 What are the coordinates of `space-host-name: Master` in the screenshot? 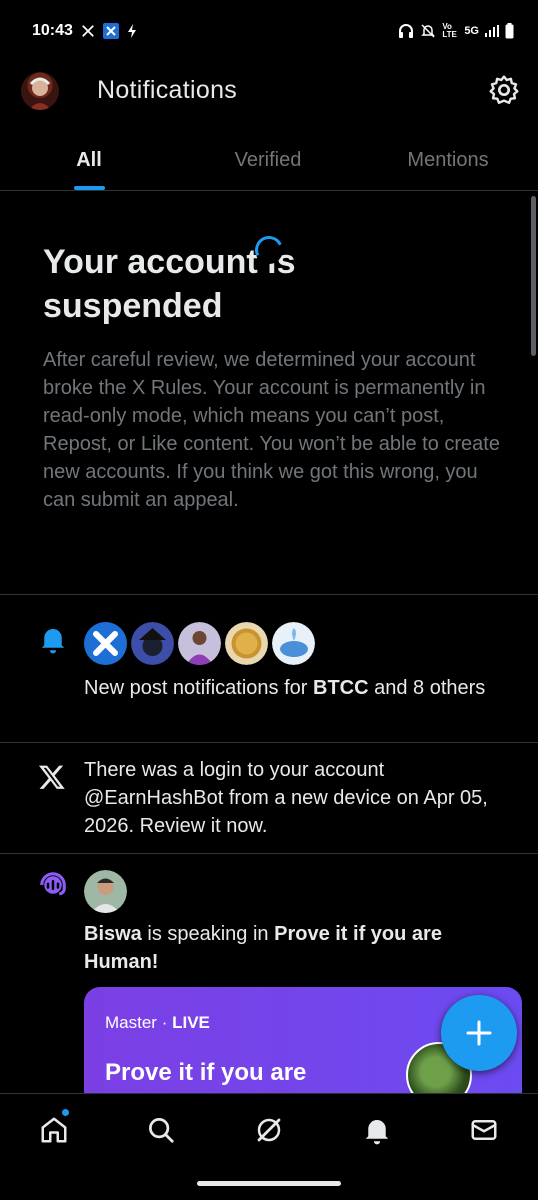 It's located at (131, 1022).